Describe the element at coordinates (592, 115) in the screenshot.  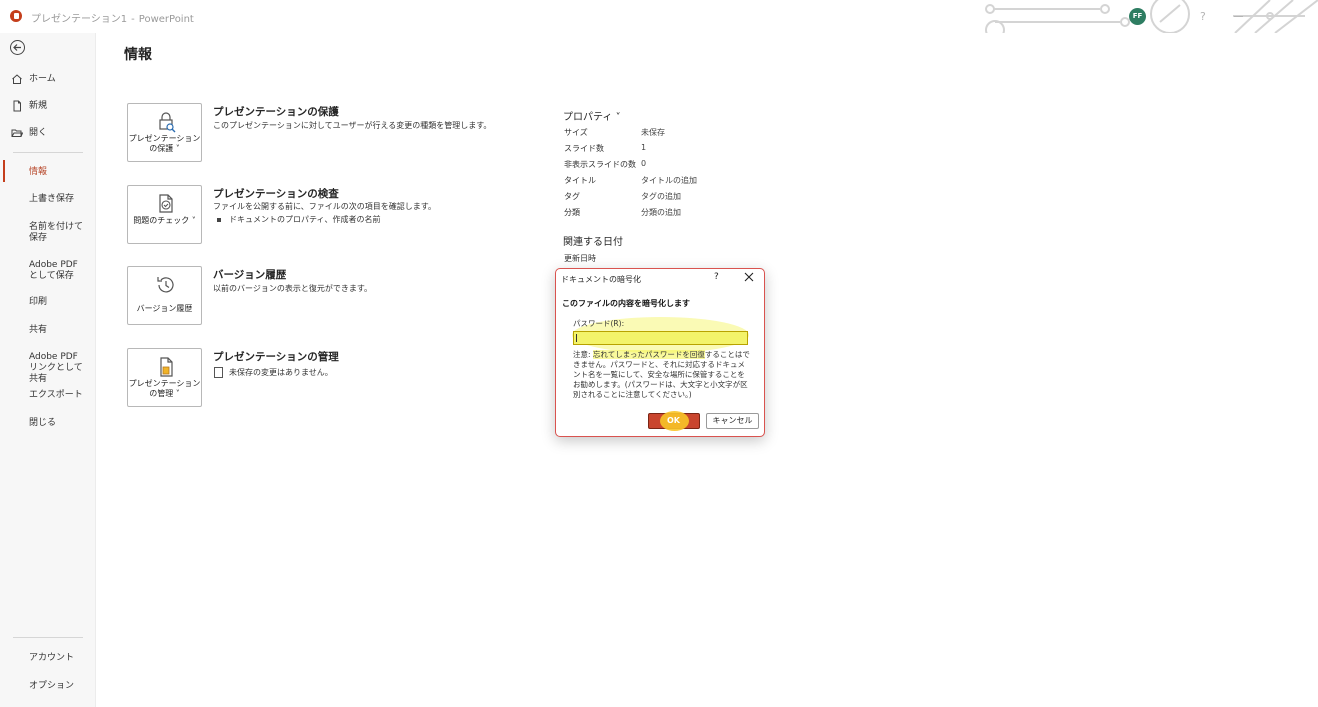
I see `properties-heading: プロパティ ˅` at that location.